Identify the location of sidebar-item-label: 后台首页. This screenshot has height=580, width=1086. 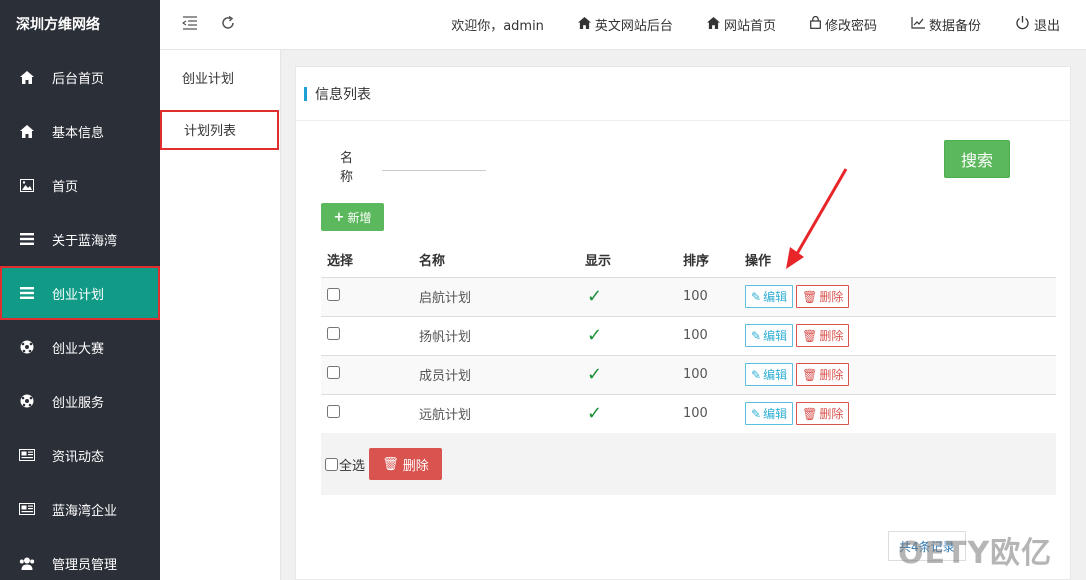
(78, 79).